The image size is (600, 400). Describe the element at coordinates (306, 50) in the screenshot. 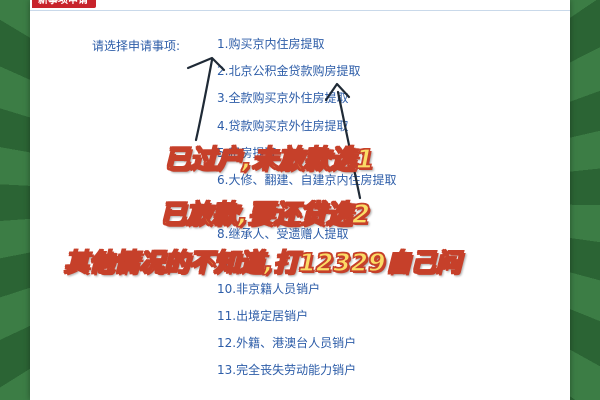

I see `list-item: 1.购买京内住房提取` at that location.